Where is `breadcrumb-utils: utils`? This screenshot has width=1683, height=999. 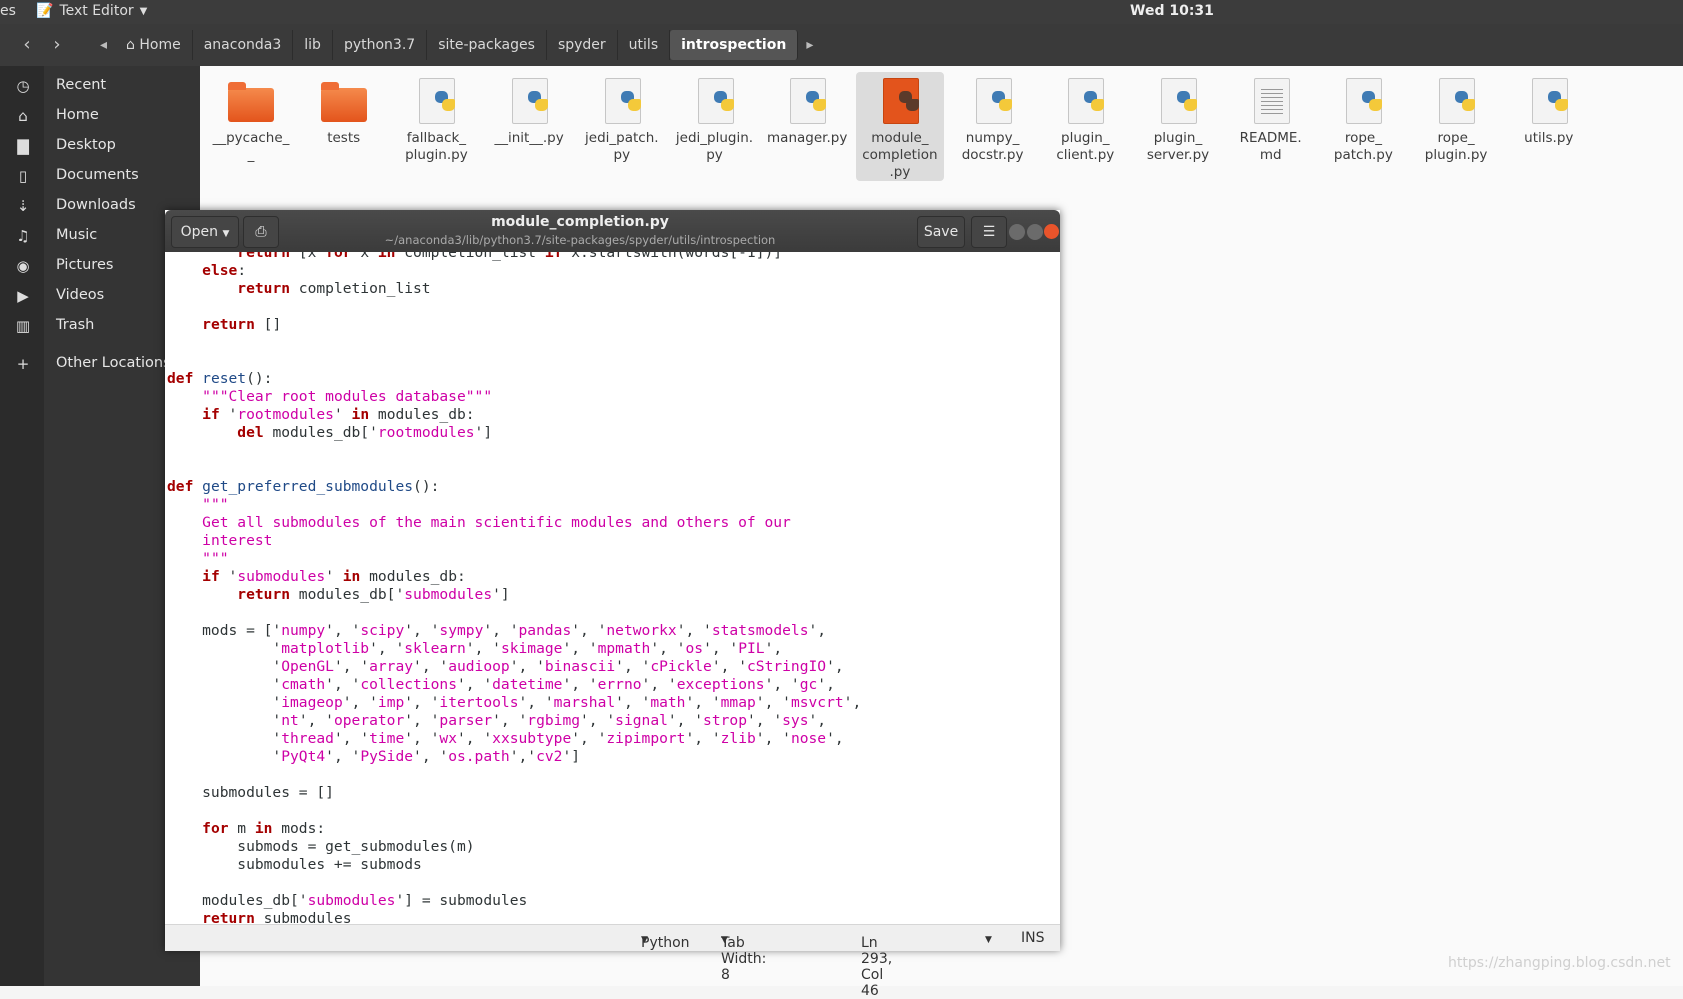 breadcrumb-utils: utils is located at coordinates (644, 45).